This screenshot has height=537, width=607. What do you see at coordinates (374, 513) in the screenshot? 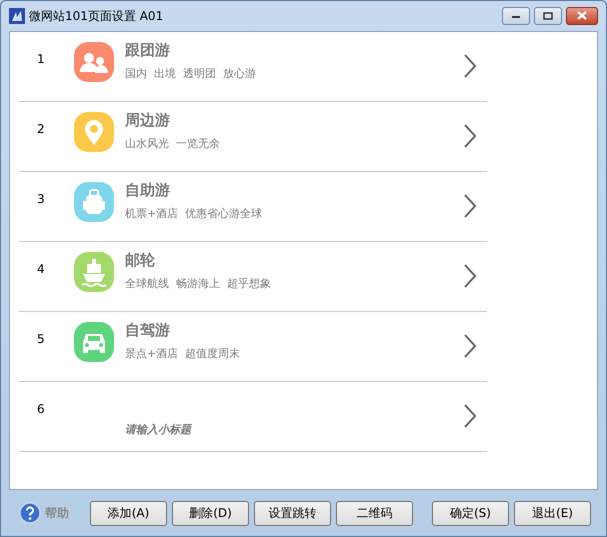
I see `dialog-button: 二维码` at bounding box center [374, 513].